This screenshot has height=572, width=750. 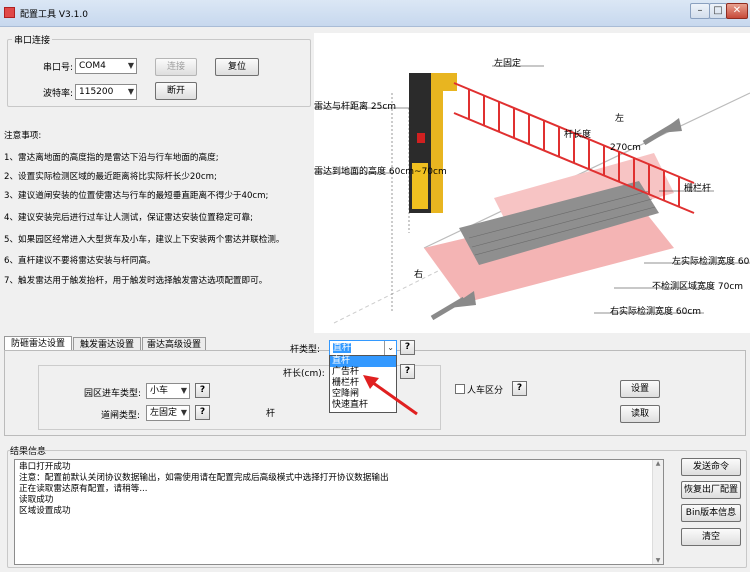 I want to click on label-right-mark: 右, so click(x=419, y=275).